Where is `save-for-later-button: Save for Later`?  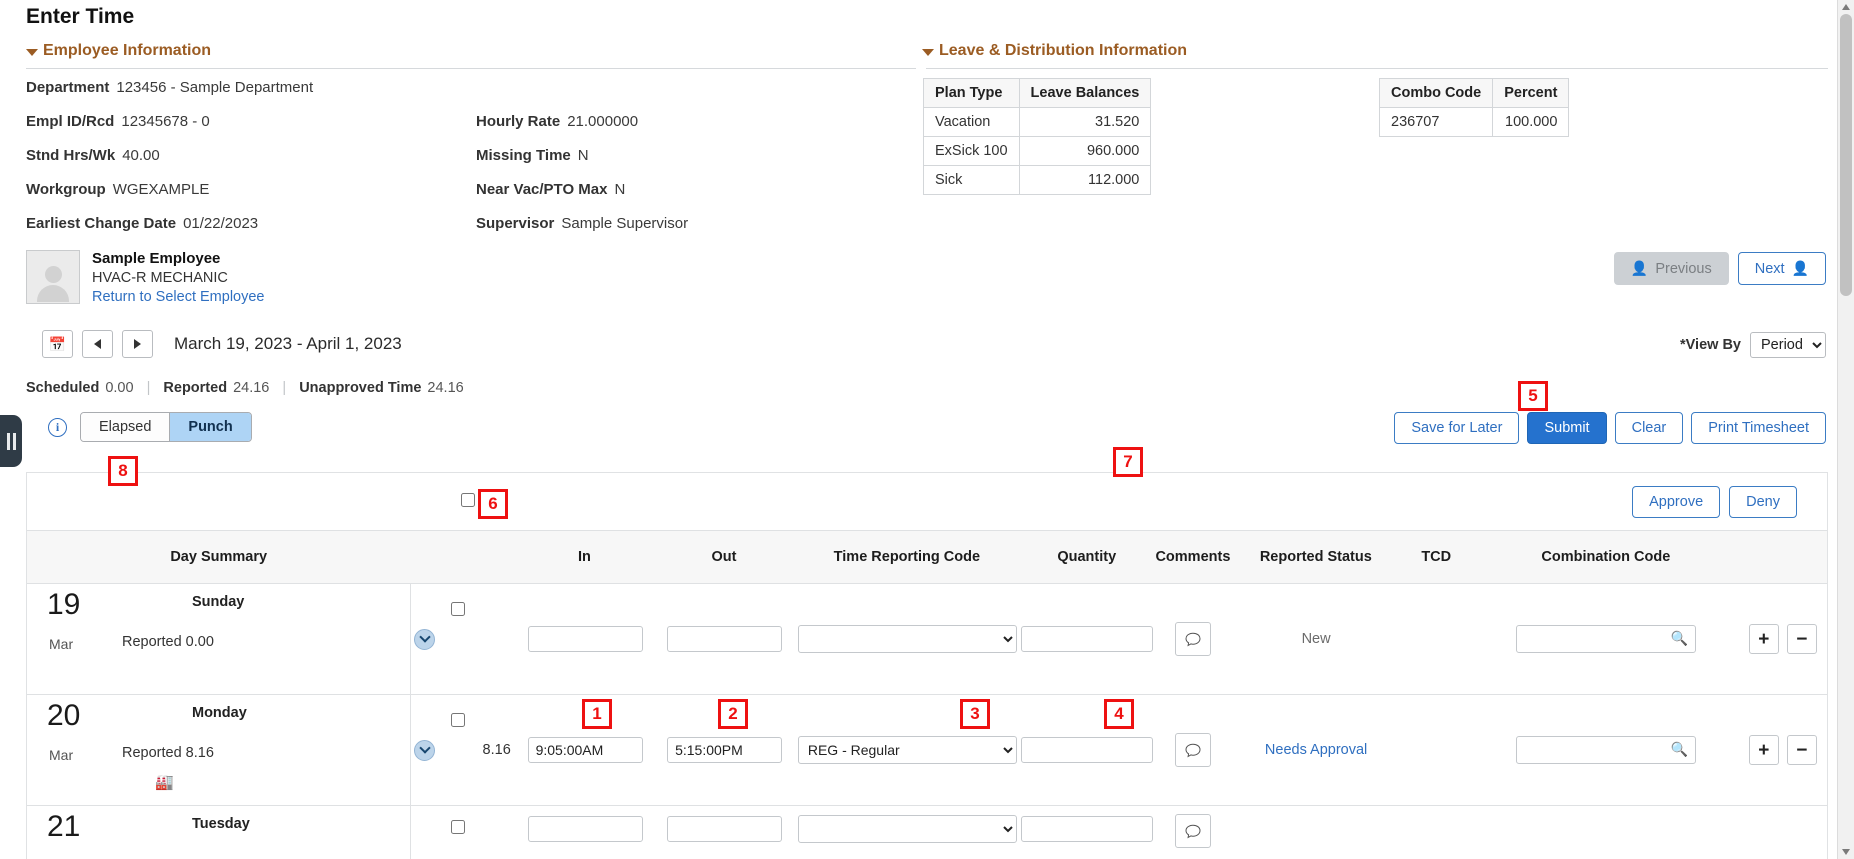 save-for-later-button: Save for Later is located at coordinates (1457, 428).